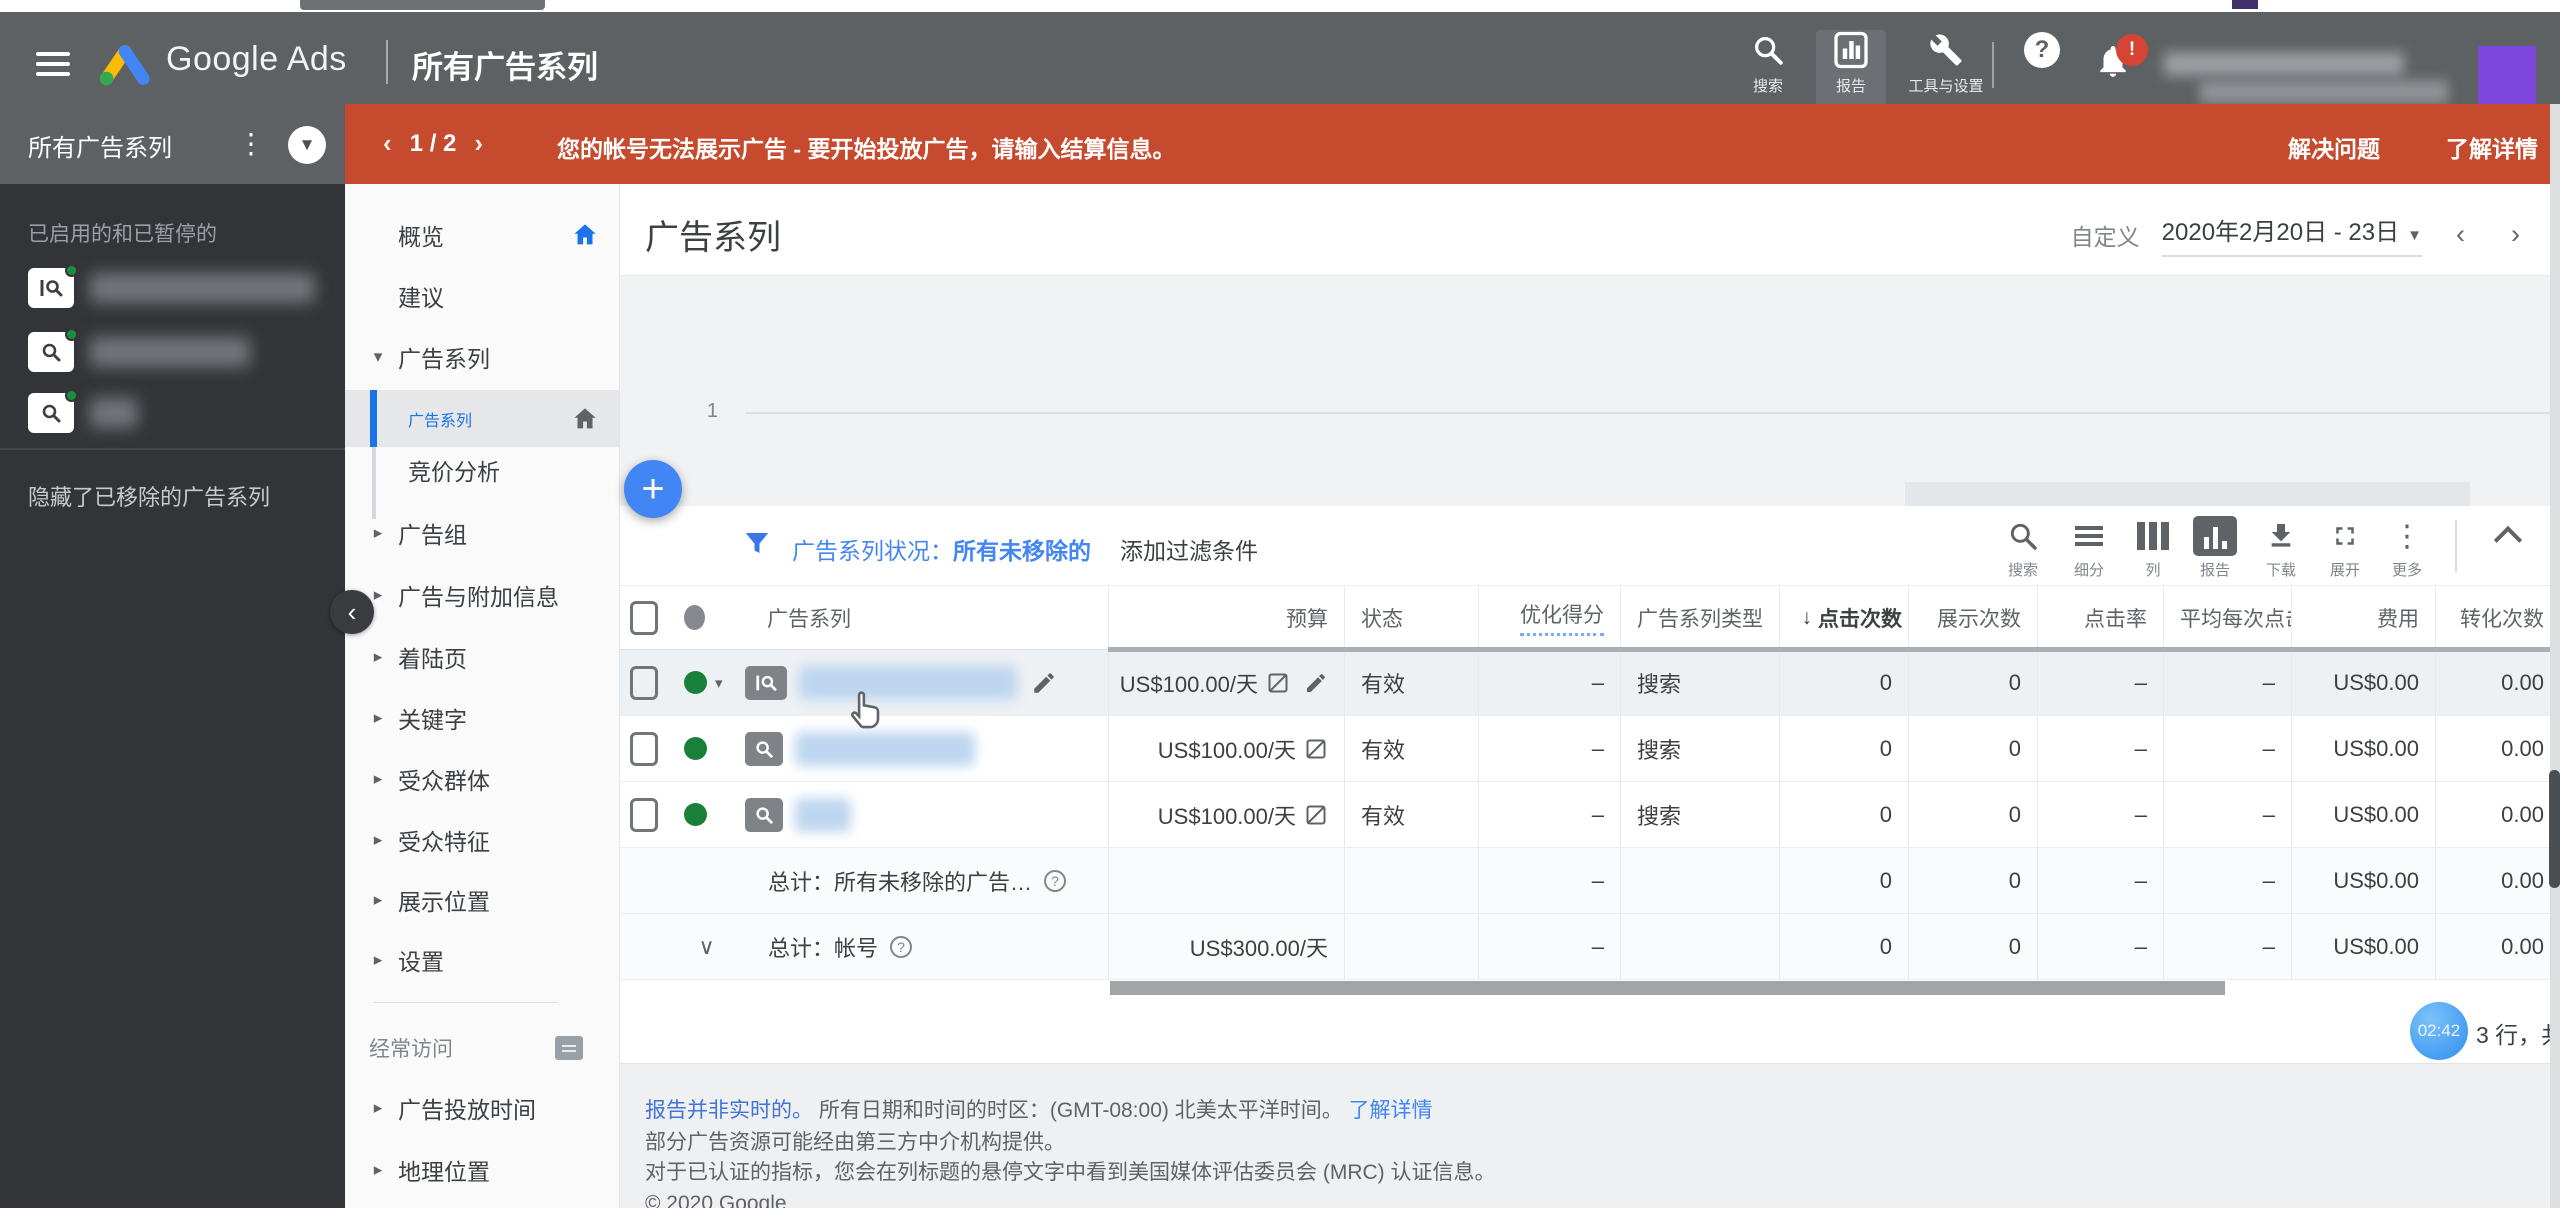 This screenshot has width=2560, height=1208. What do you see at coordinates (2281, 548) in the screenshot?
I see `download-button: 下载` at bounding box center [2281, 548].